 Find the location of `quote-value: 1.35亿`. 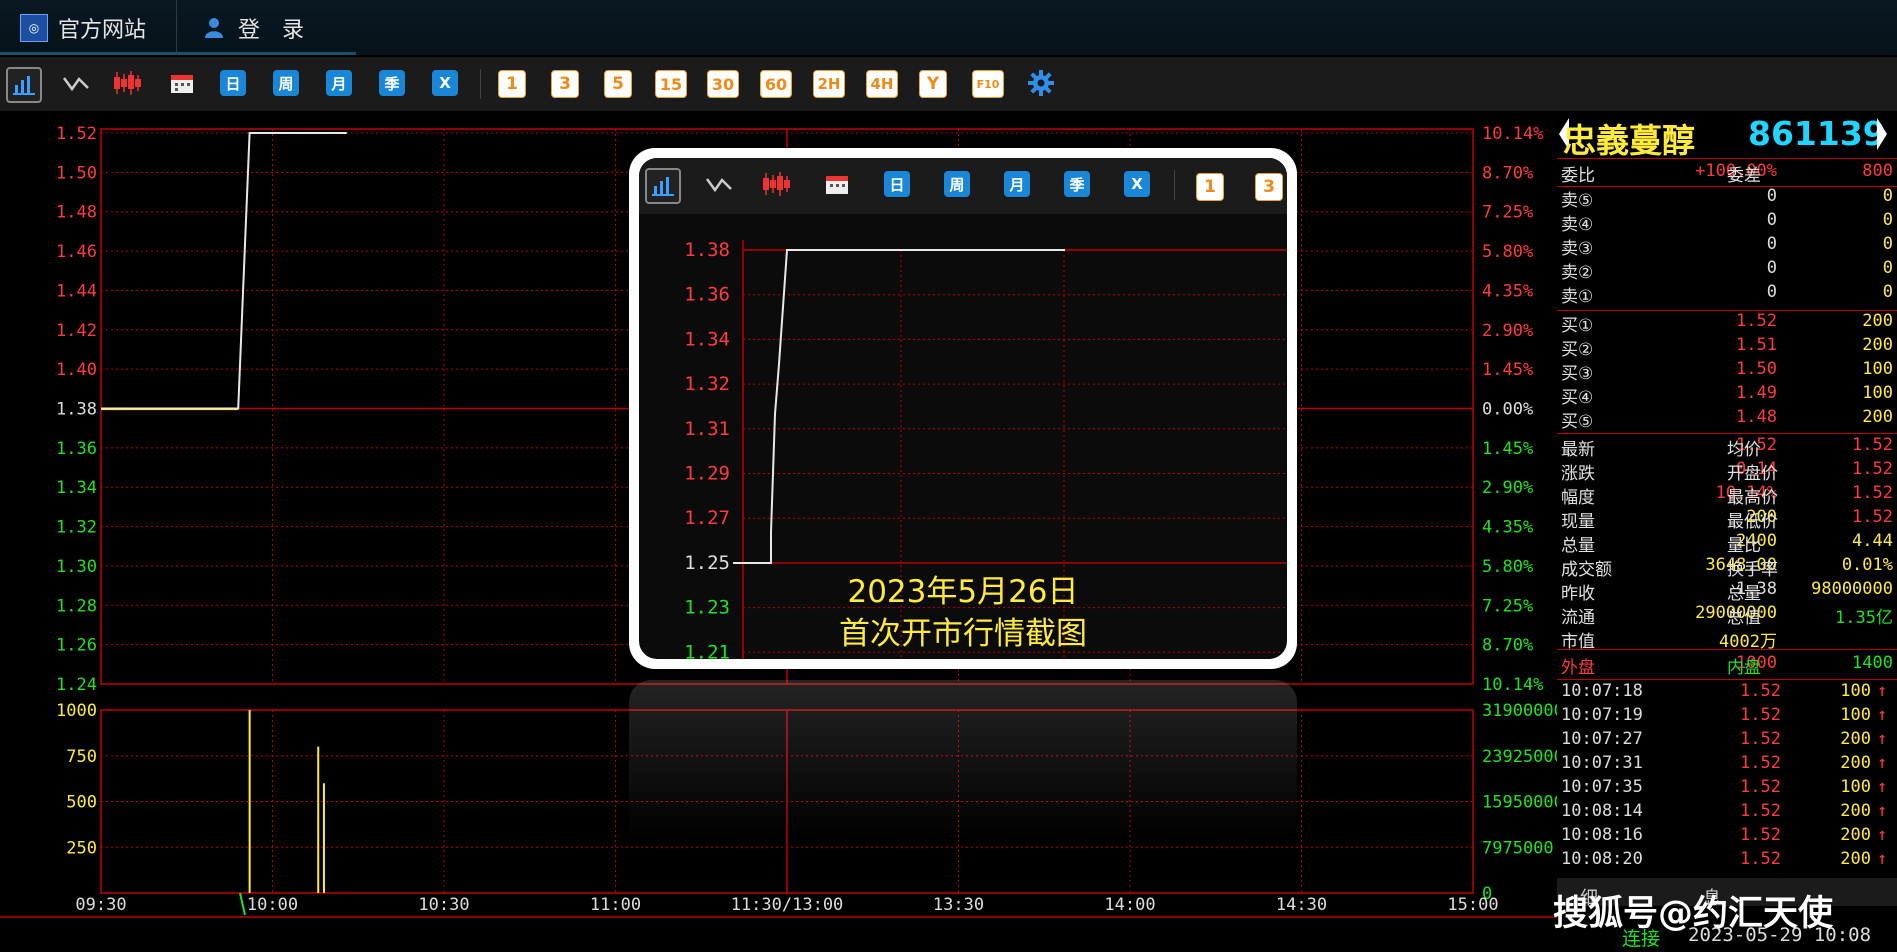

quote-value: 1.35亿 is located at coordinates (1864, 618).